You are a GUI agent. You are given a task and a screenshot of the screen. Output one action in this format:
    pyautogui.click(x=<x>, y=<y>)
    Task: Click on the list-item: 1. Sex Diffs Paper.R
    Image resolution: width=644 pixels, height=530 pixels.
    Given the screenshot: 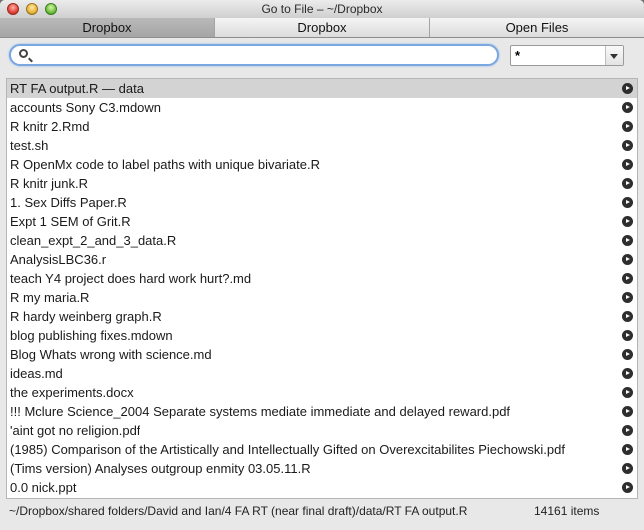 What is the action you would take?
    pyautogui.click(x=322, y=202)
    